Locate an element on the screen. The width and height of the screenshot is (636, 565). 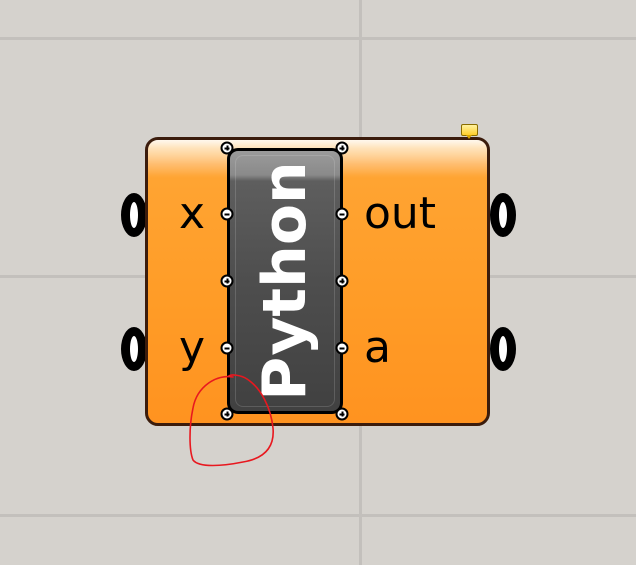
input-grip-x is located at coordinates (134, 215).